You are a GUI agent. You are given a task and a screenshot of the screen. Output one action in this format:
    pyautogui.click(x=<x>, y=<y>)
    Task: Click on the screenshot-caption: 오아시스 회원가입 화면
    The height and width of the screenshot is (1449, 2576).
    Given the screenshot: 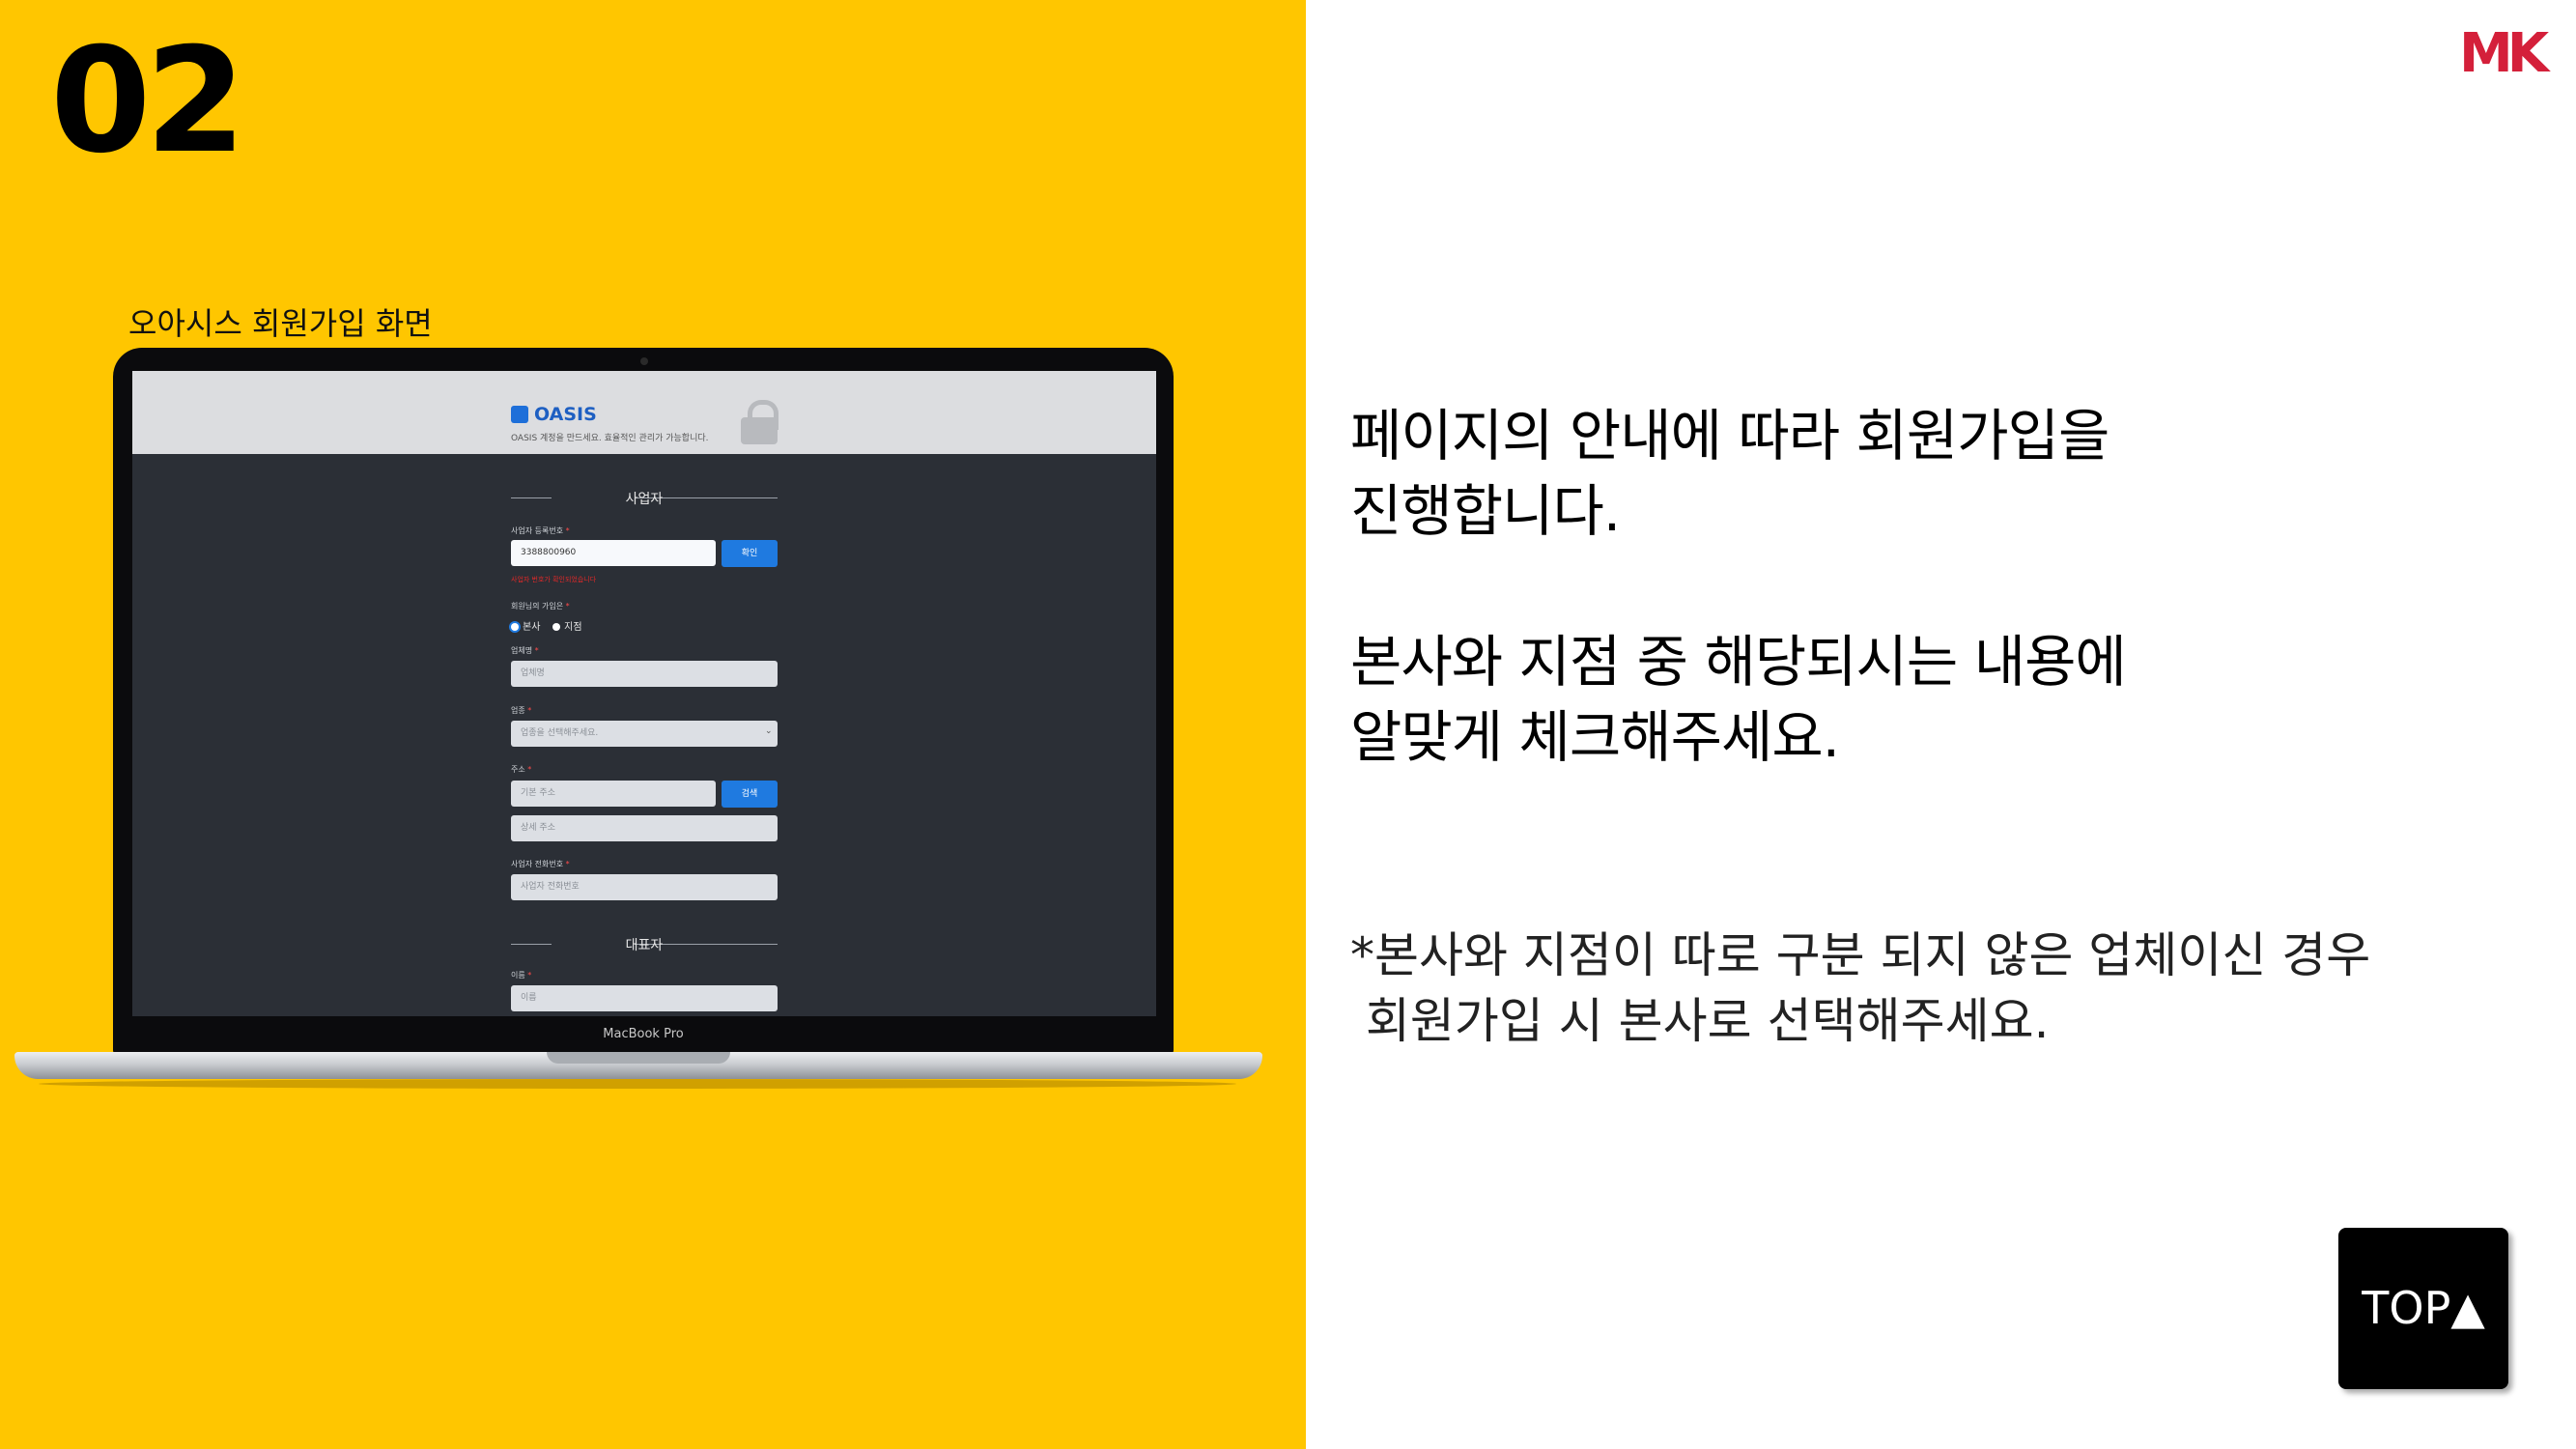 What is the action you would take?
    pyautogui.click(x=280, y=323)
    